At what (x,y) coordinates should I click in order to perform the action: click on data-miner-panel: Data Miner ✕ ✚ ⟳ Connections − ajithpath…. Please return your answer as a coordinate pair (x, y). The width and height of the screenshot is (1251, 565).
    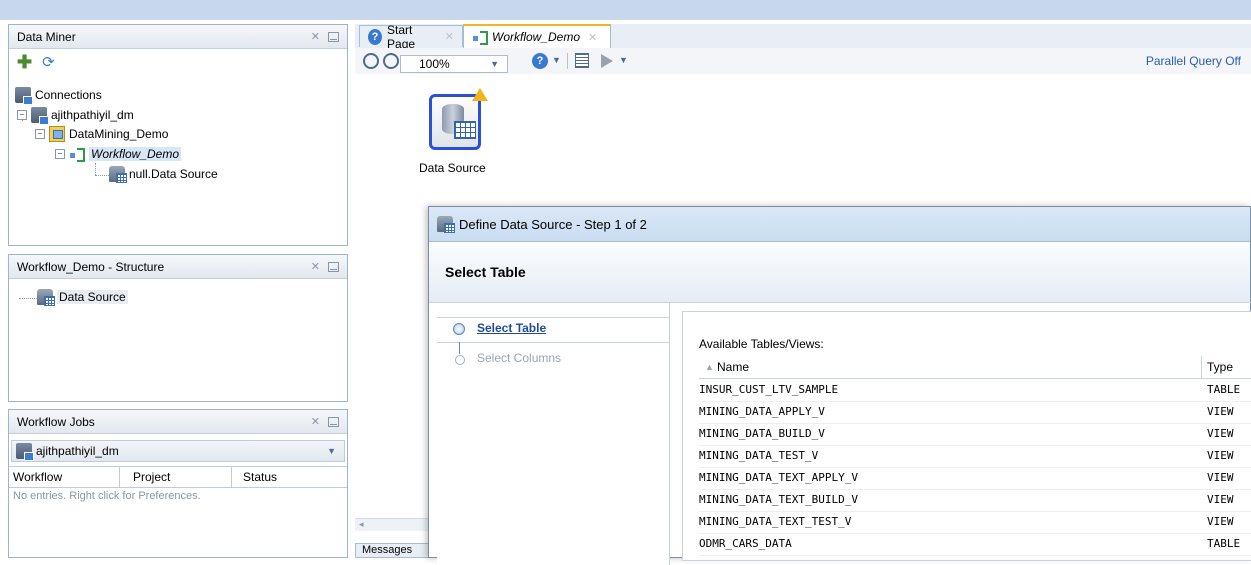
    Looking at the image, I should click on (178, 135).